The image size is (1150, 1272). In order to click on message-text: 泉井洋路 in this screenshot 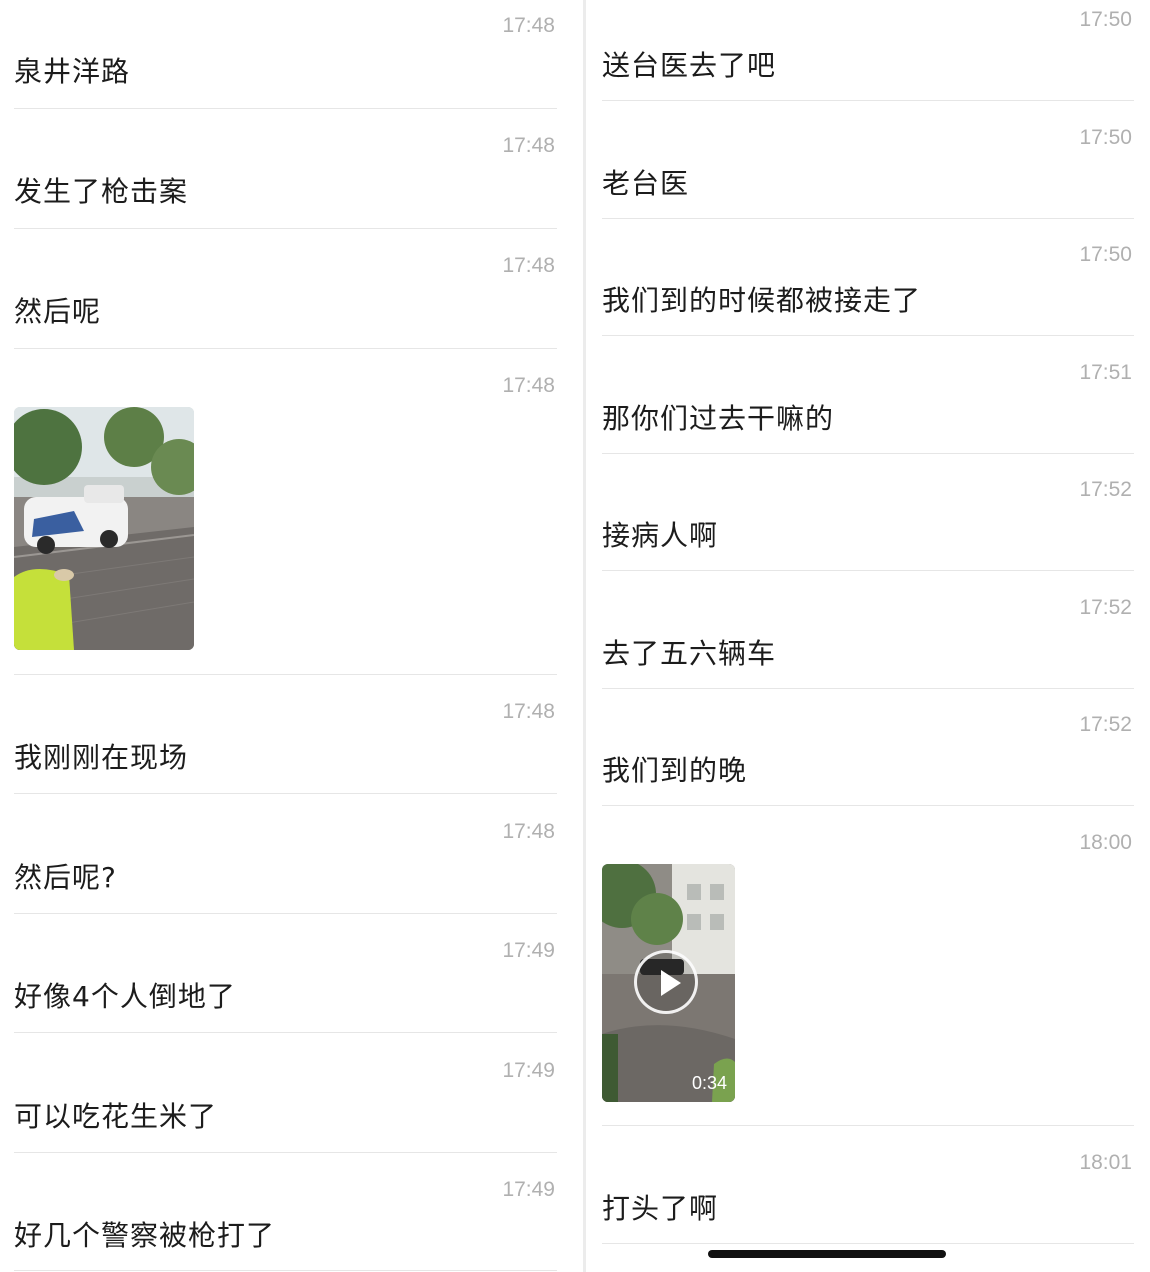, I will do `click(72, 71)`.